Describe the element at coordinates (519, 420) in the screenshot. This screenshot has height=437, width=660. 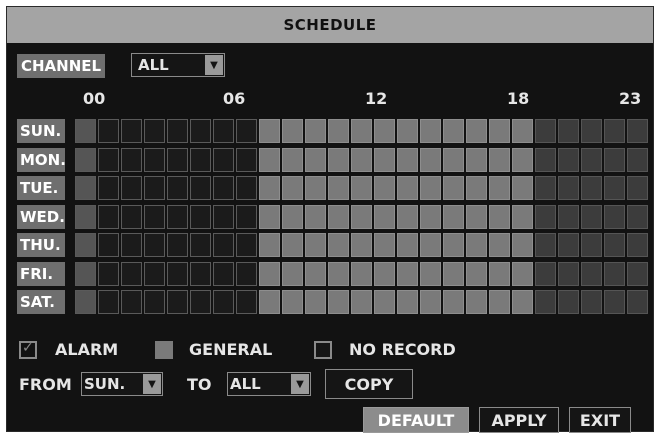
I see `apply-button: APPLY` at that location.